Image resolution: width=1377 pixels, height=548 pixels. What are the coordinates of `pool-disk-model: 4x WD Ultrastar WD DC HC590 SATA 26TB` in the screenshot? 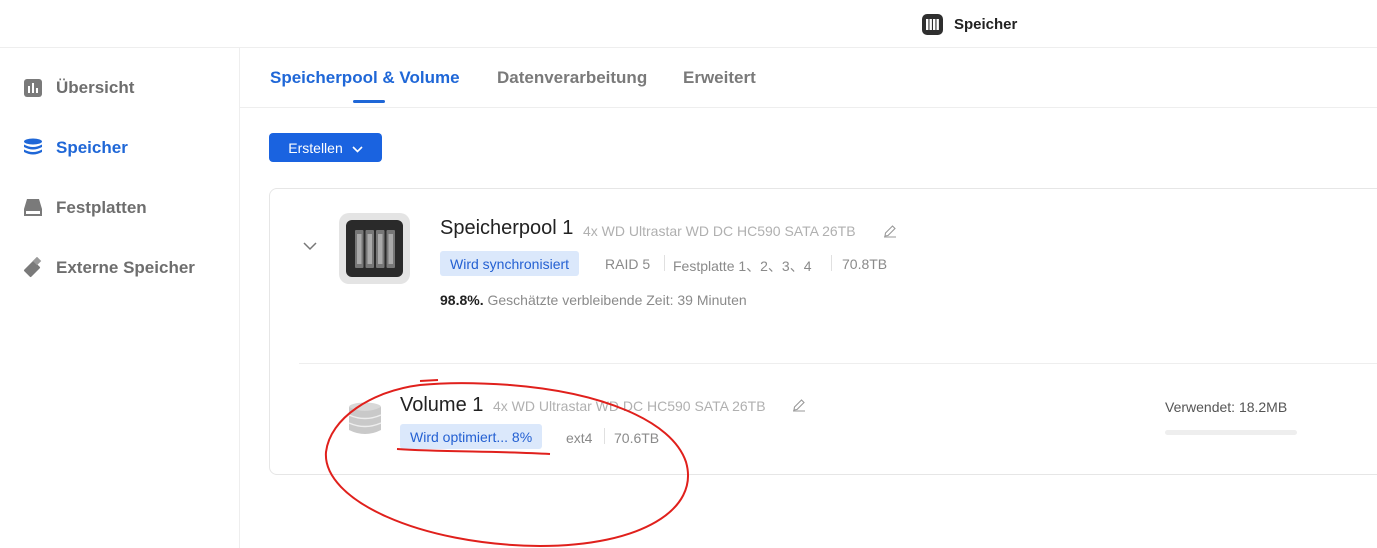 It's located at (719, 231).